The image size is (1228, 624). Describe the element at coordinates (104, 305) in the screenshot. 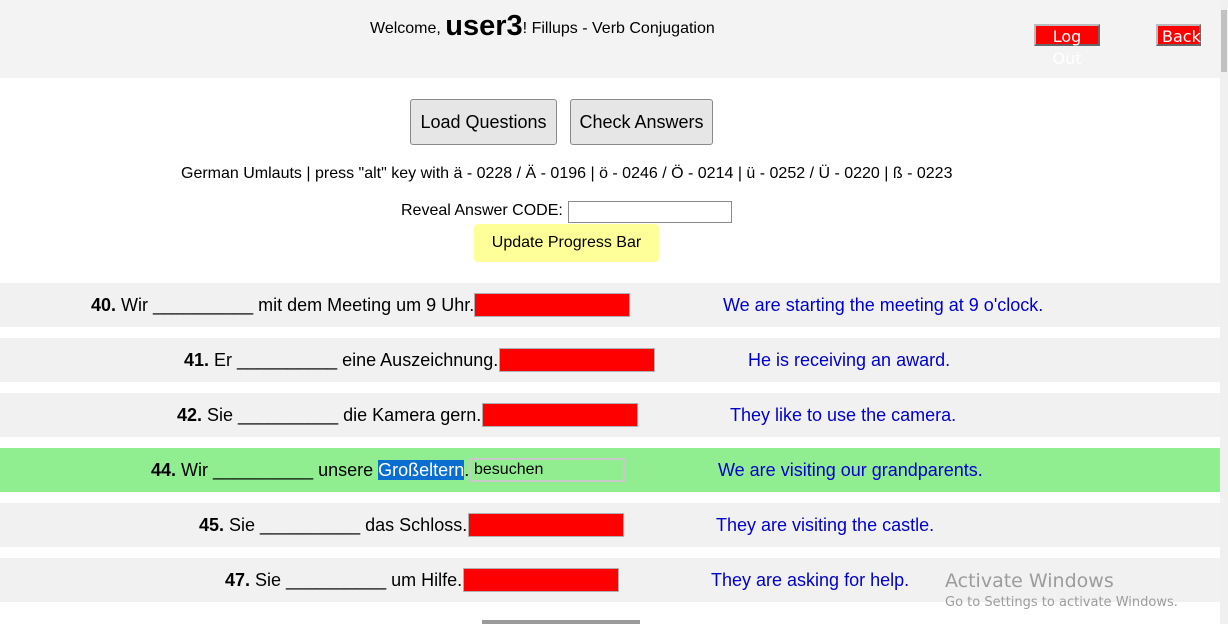

I see `question-number: 40.` at that location.